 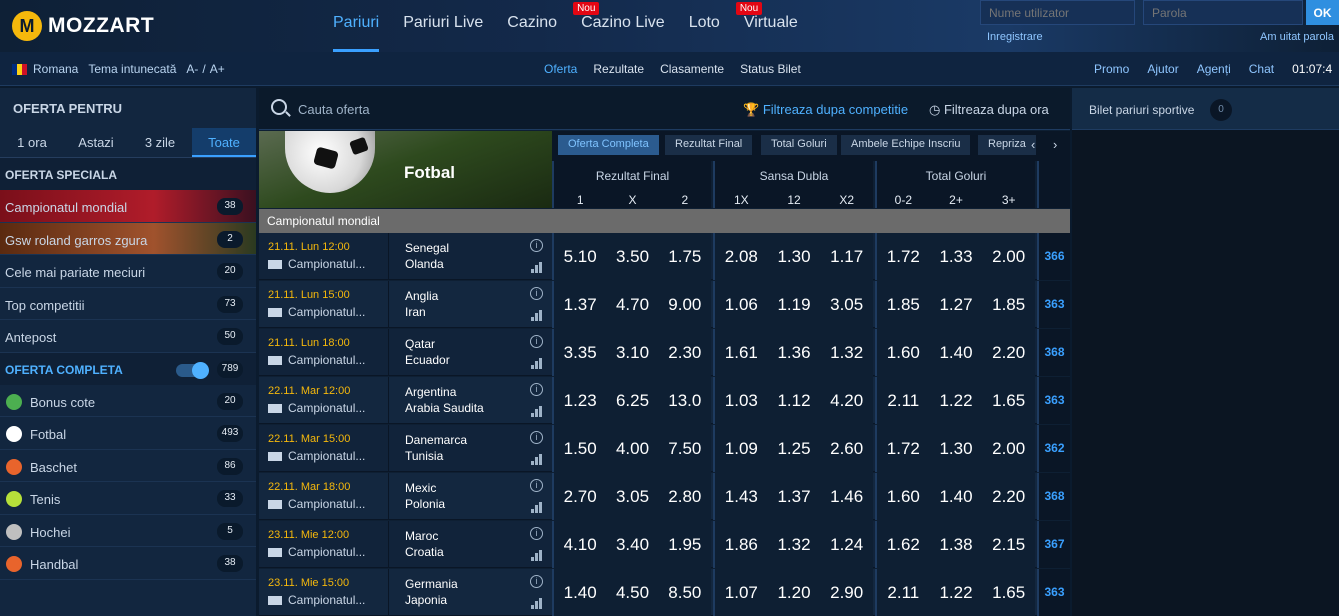 I want to click on utility-2: Agenți, so click(x=1214, y=69).